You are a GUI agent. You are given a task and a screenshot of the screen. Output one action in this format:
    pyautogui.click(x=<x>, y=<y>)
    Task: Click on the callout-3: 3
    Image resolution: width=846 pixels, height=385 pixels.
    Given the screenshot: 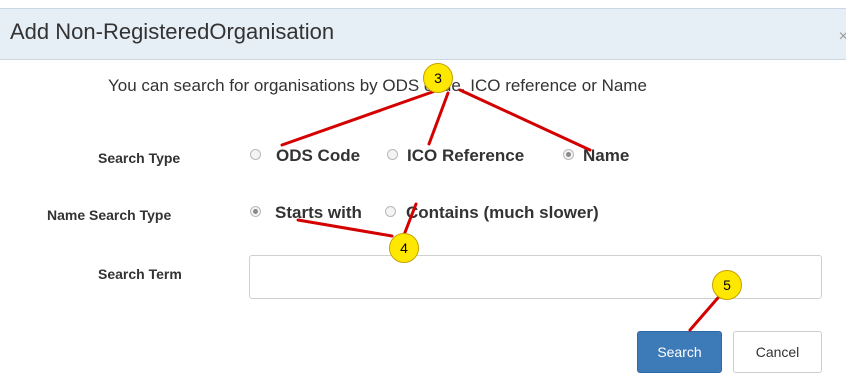 What is the action you would take?
    pyautogui.click(x=438, y=78)
    